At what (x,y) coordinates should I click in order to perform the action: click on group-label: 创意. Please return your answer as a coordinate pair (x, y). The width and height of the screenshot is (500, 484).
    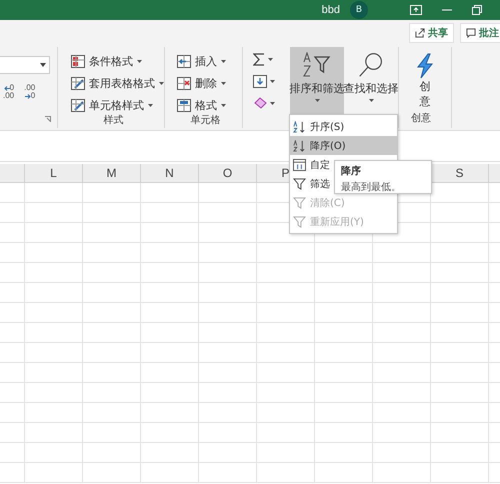
    Looking at the image, I should click on (421, 119).